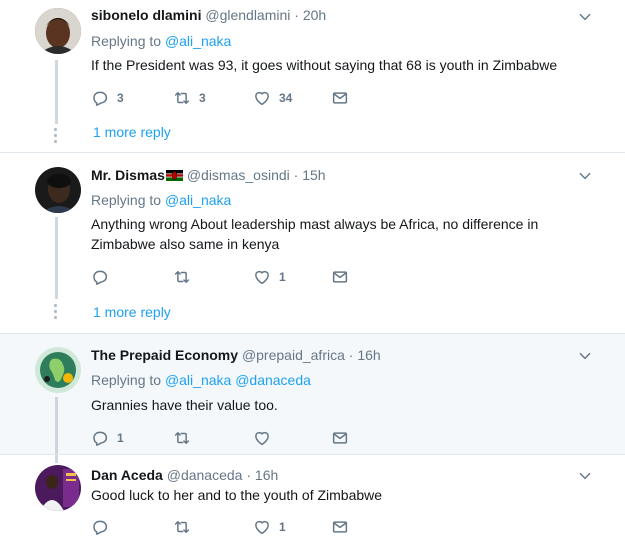 The image size is (625, 543). Describe the element at coordinates (273, 380) in the screenshot. I see `mention-link: @danaceda` at that location.